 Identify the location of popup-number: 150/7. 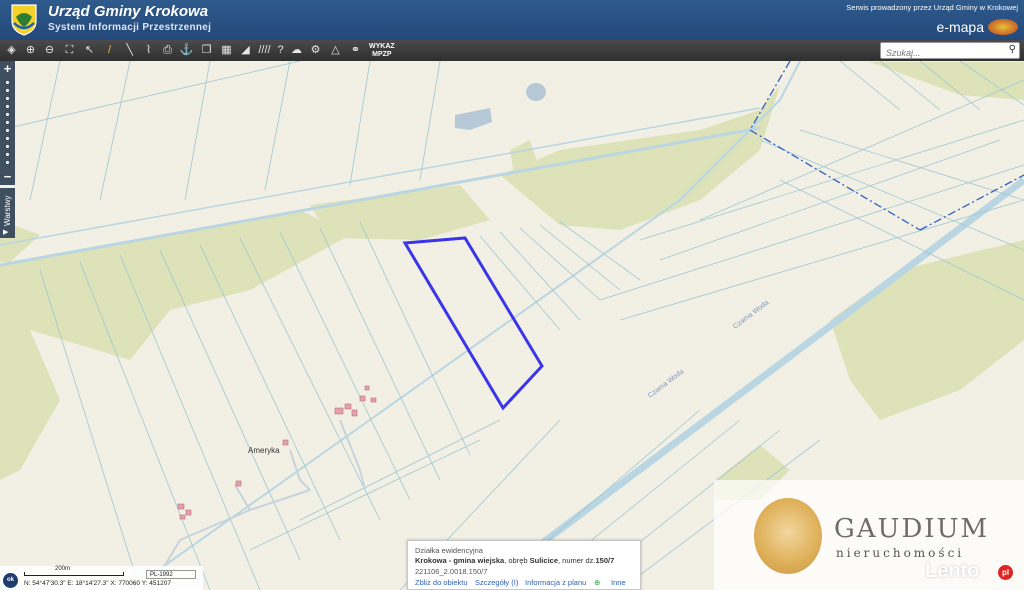
(605, 560).